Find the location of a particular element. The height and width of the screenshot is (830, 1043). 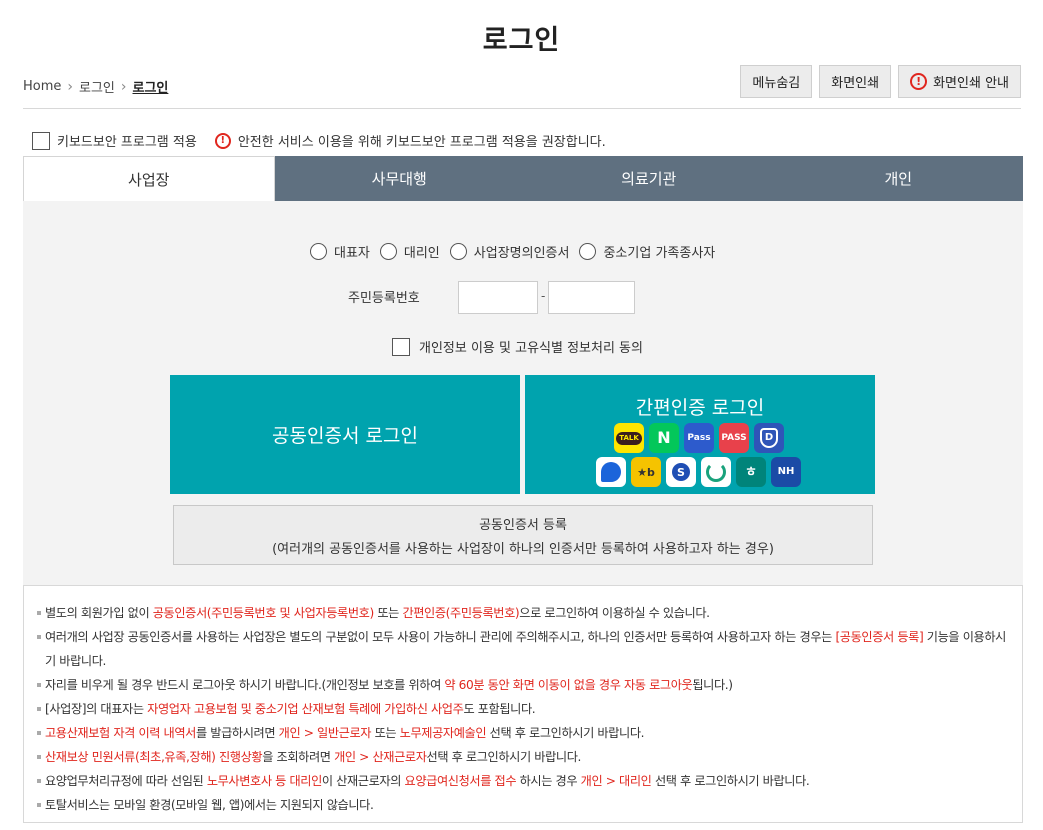

cert-login-button: 공동인증서 로그인 is located at coordinates (345, 434).